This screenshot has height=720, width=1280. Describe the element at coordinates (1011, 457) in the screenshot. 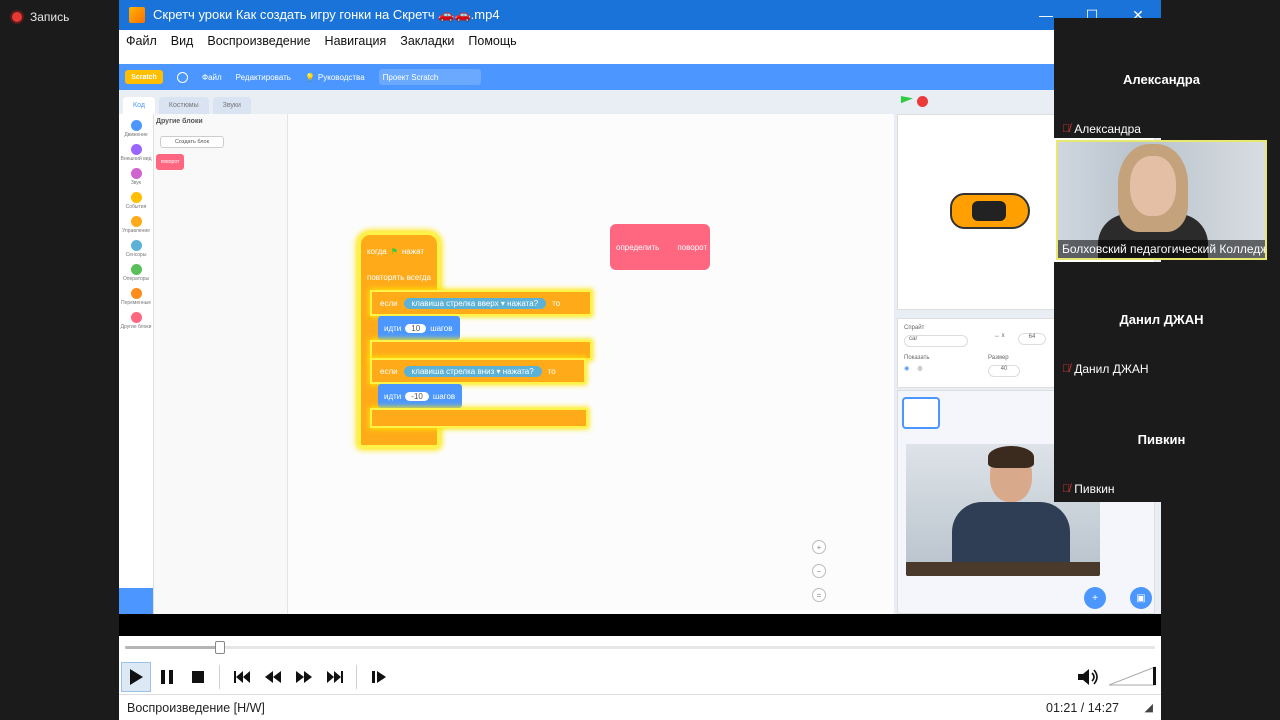

I see `presenter-hair` at that location.